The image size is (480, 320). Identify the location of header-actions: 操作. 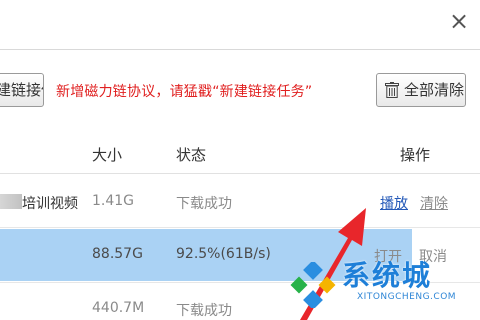
(415, 155).